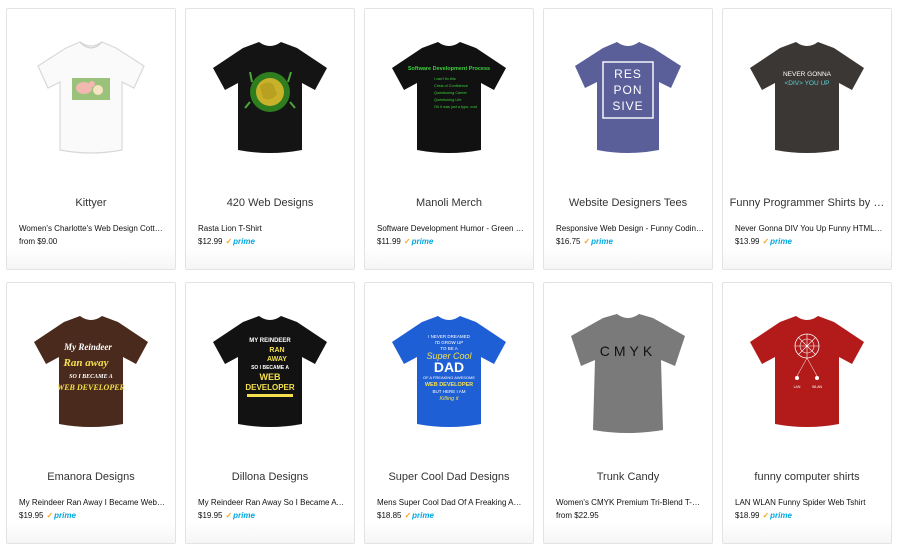  What do you see at coordinates (272, 228) in the screenshot?
I see `product-title: Rasta Lion T-Shirt` at bounding box center [272, 228].